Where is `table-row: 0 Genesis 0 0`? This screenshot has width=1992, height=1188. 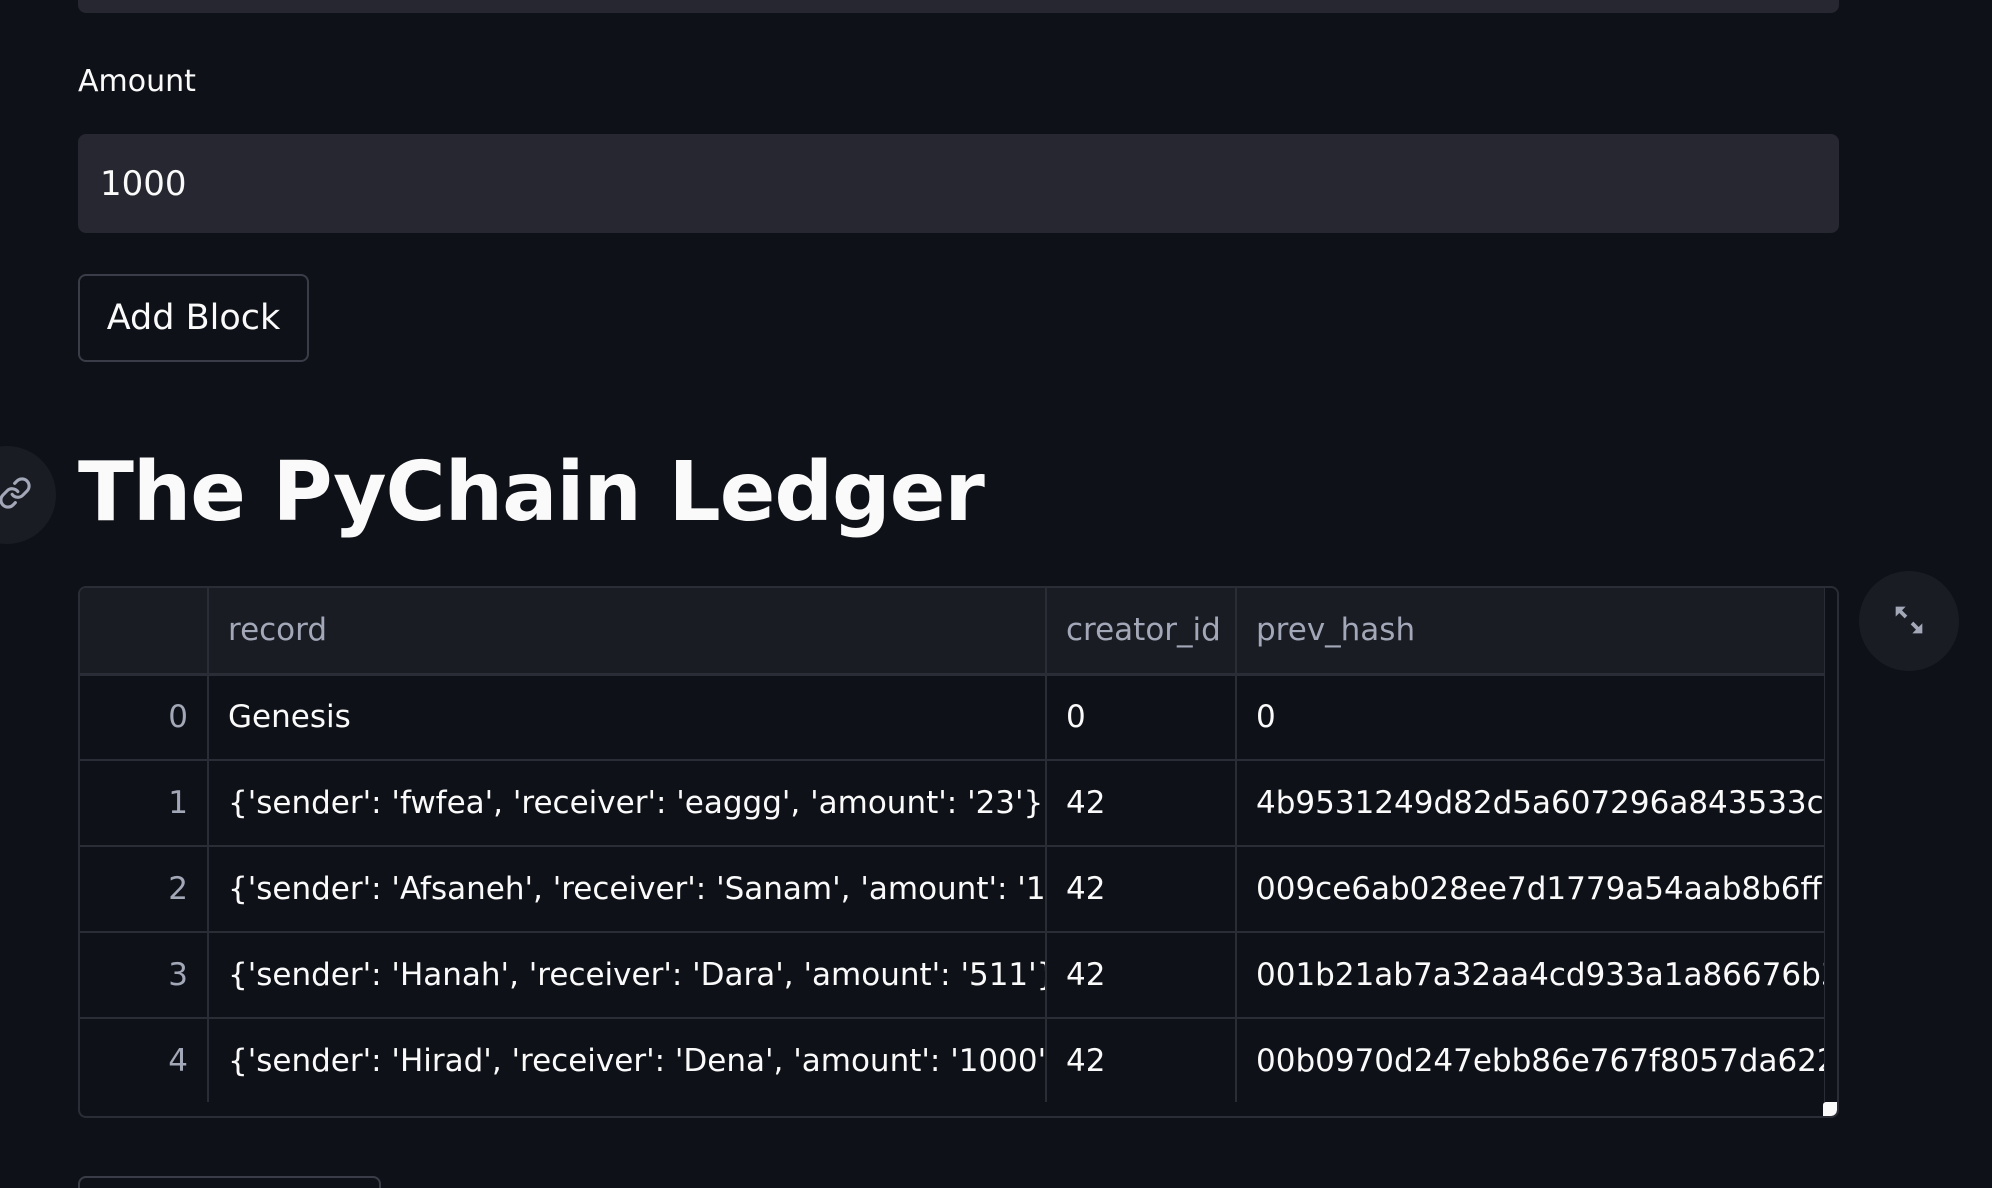 table-row: 0 Genesis 0 0 is located at coordinates (952, 717).